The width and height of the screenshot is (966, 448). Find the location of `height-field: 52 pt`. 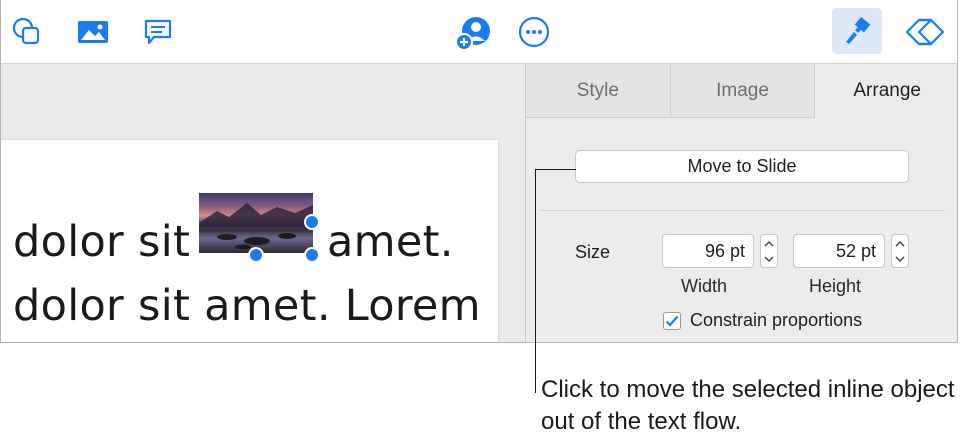

height-field: 52 pt is located at coordinates (839, 251).